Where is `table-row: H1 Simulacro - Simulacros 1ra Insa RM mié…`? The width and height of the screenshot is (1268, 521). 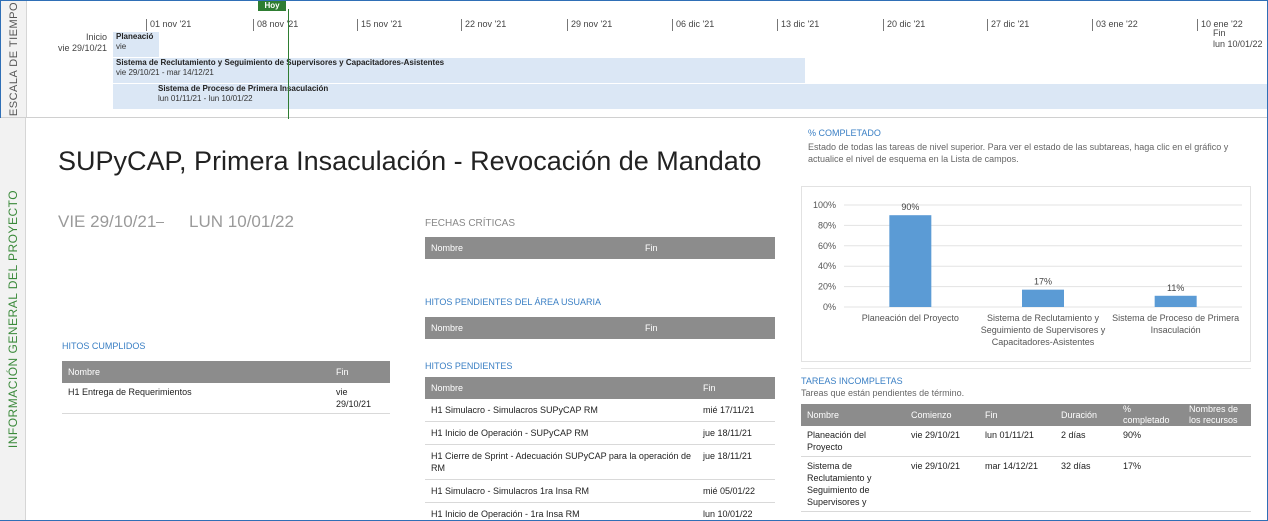
table-row: H1 Simulacro - Simulacros 1ra Insa RM mié… is located at coordinates (600, 491).